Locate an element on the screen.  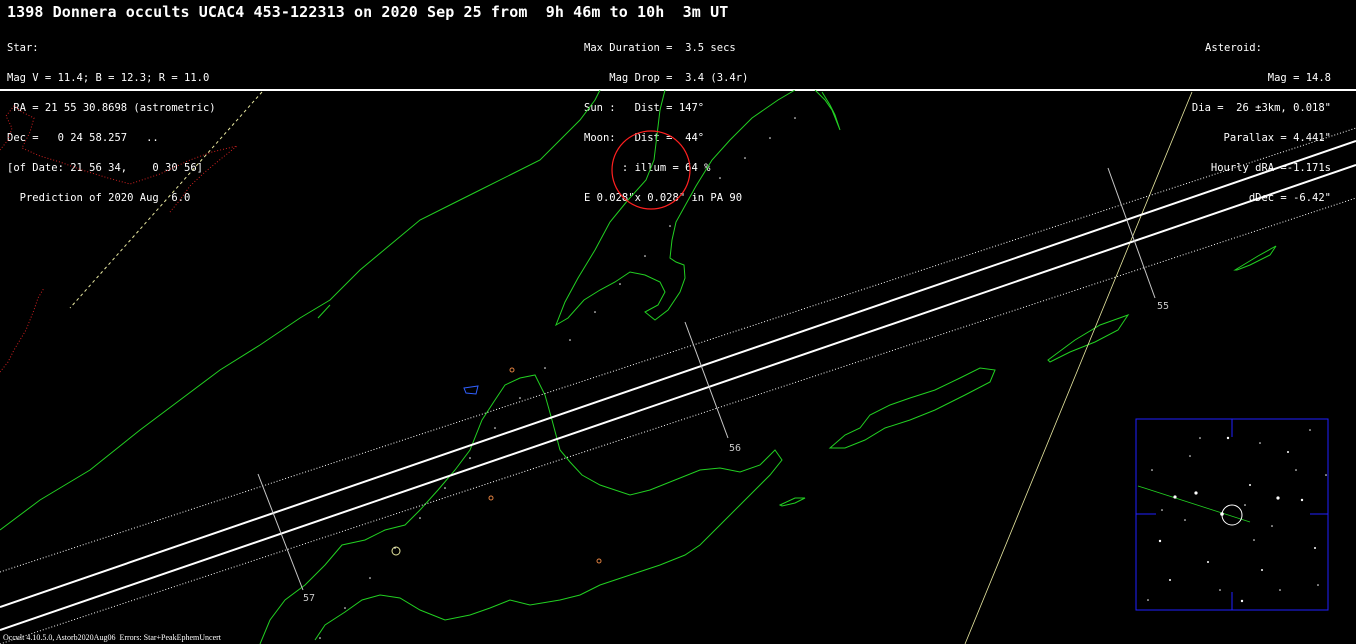
site-circle-marker is located at coordinates (651, 170).